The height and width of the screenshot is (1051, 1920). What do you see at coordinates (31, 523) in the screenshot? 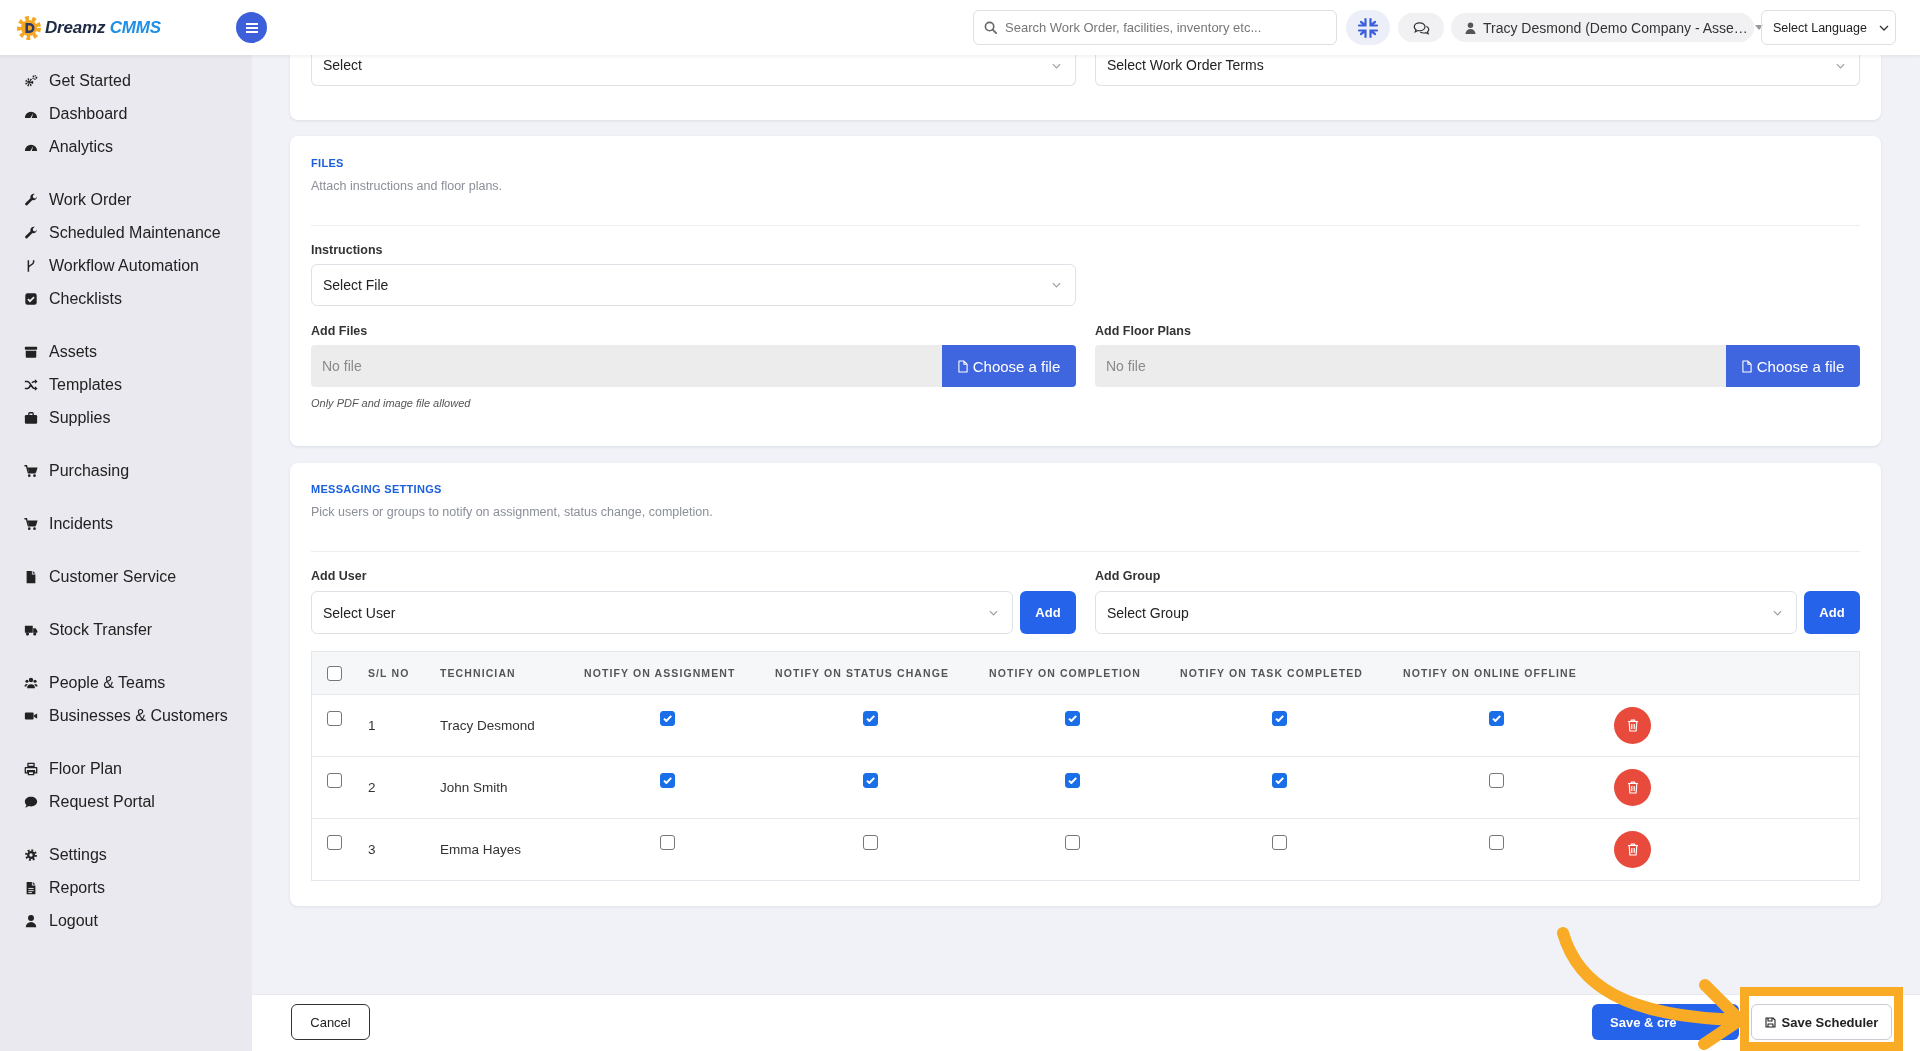
I see `cart-icon` at bounding box center [31, 523].